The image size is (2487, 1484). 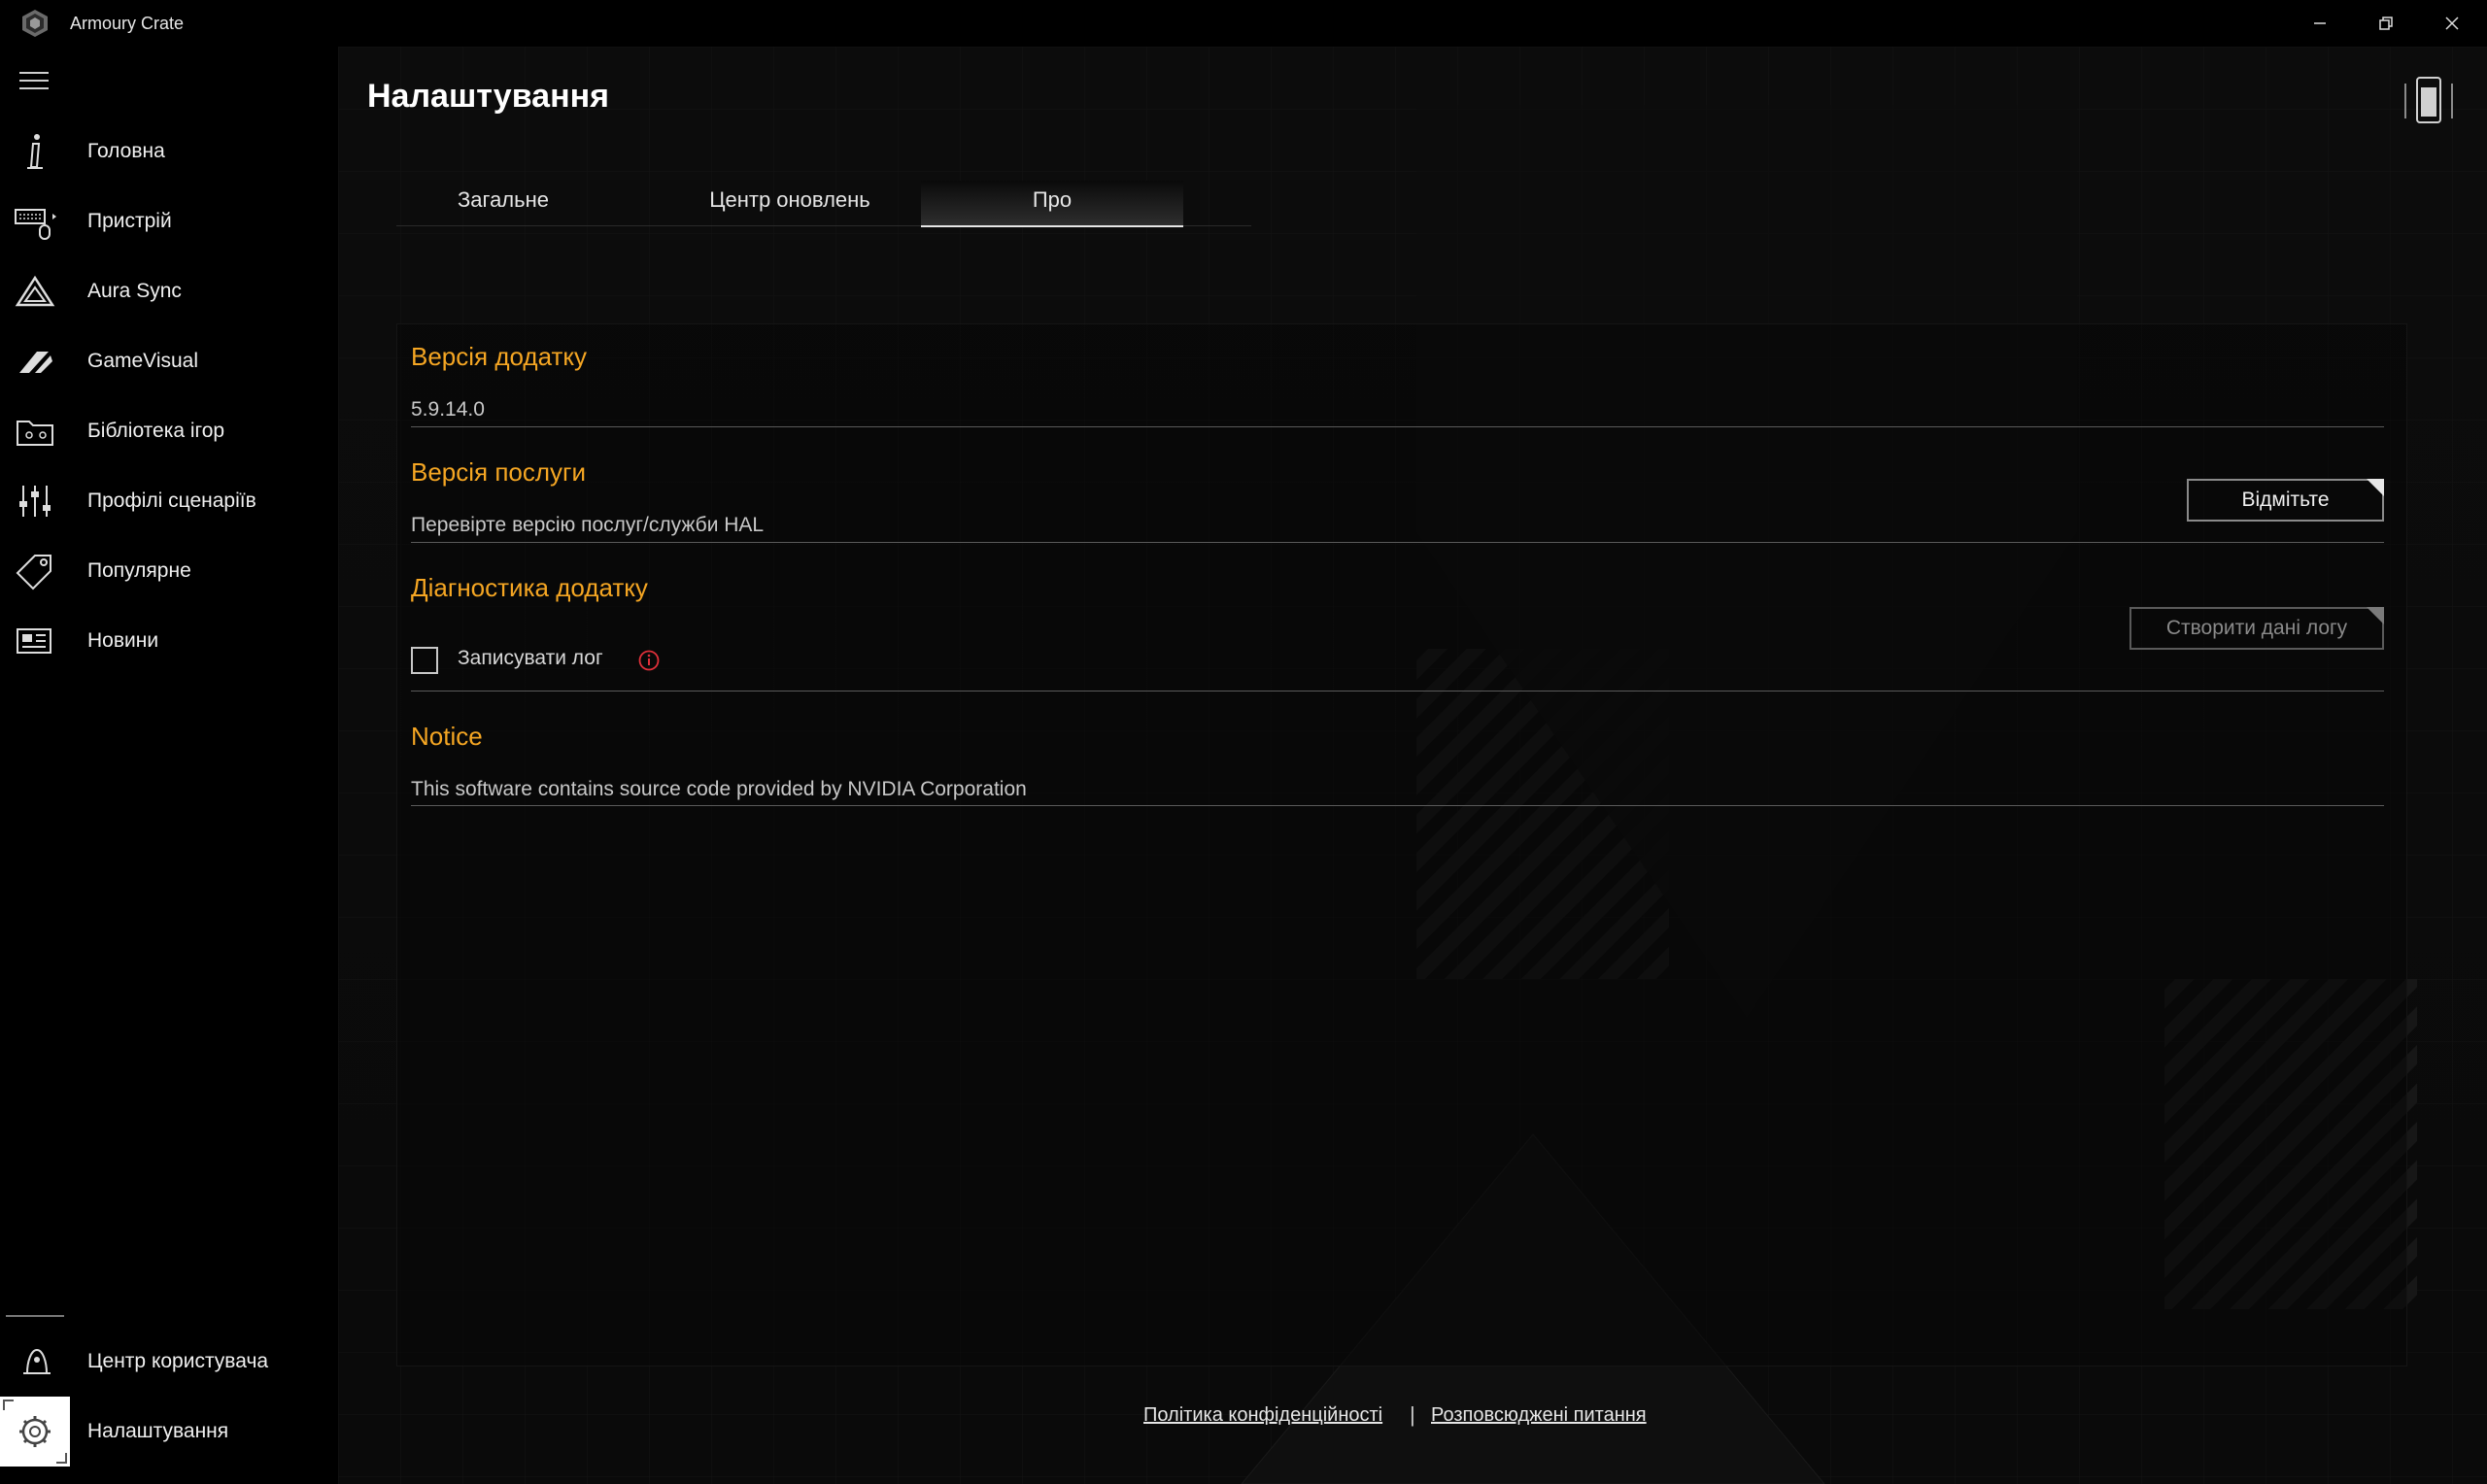 What do you see at coordinates (649, 660) in the screenshot?
I see `info-icon` at bounding box center [649, 660].